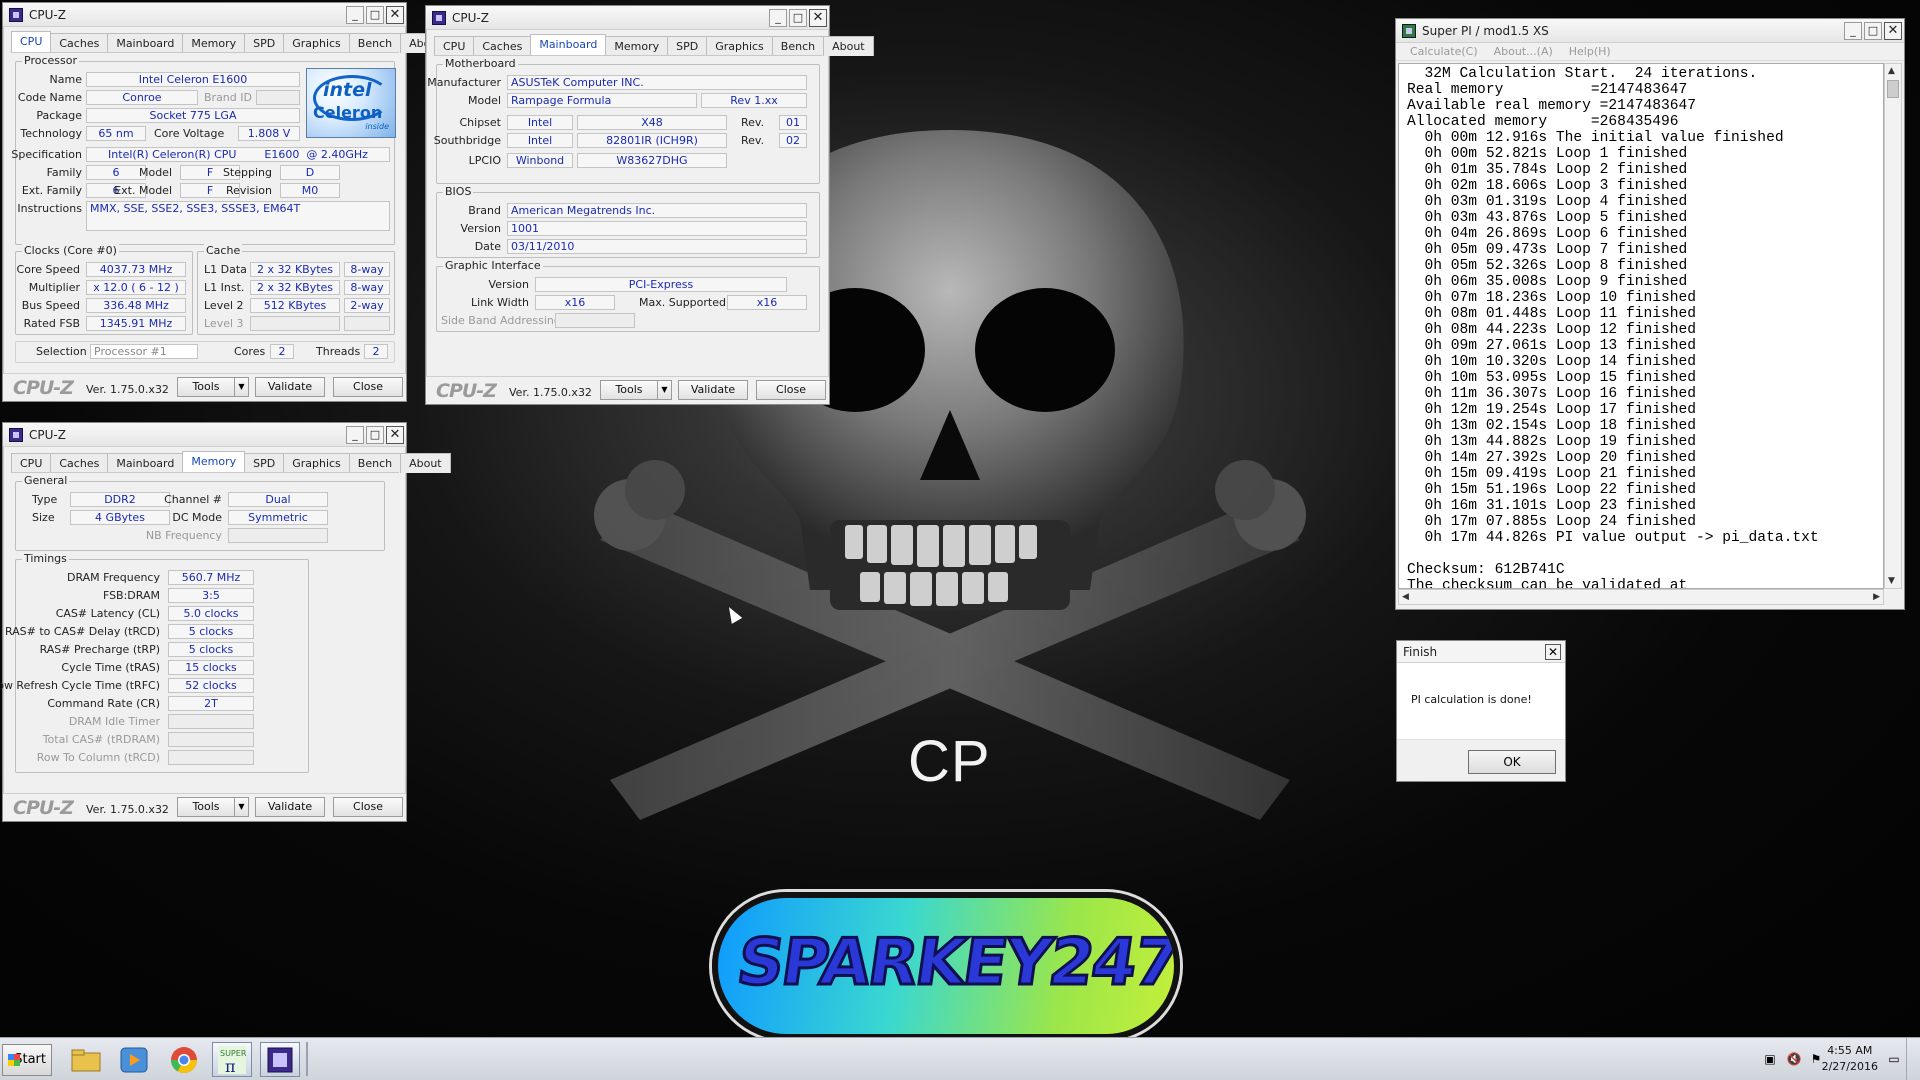  What do you see at coordinates (1850, 1059) in the screenshot?
I see `taskbar-clock: 4:55 AM 2/27/2016` at bounding box center [1850, 1059].